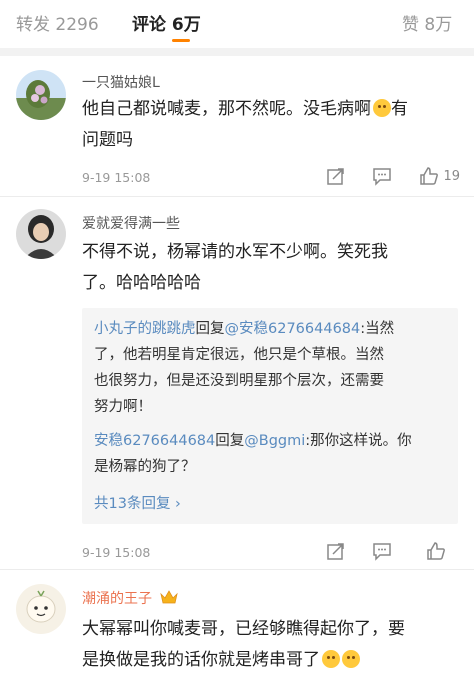  What do you see at coordinates (123, 407) in the screenshot?
I see `reply-text: 努力啊！` at bounding box center [123, 407].